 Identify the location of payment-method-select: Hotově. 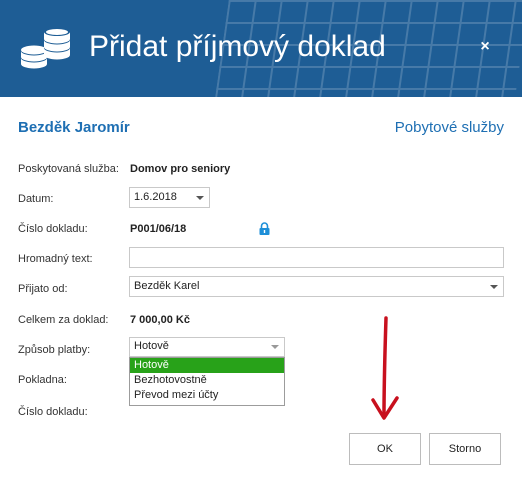
(207, 347).